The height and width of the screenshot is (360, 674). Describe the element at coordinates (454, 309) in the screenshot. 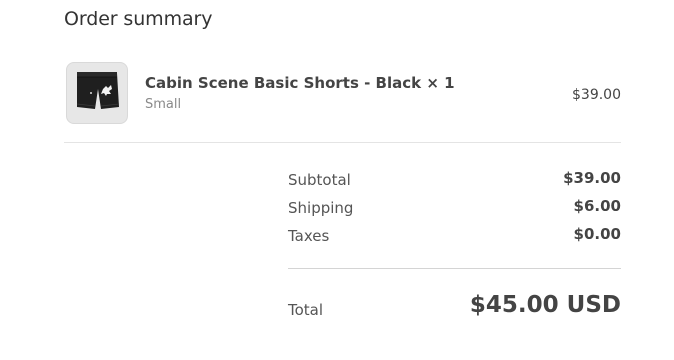

I see `total-line: Total $45.00 USD` at that location.